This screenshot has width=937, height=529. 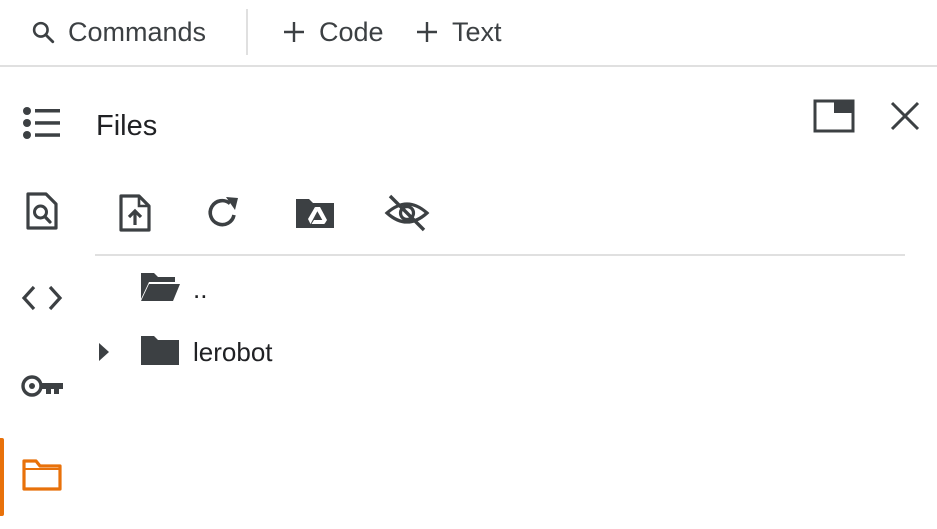 What do you see at coordinates (117, 352) in the screenshot?
I see `expand-arrow-icon` at bounding box center [117, 352].